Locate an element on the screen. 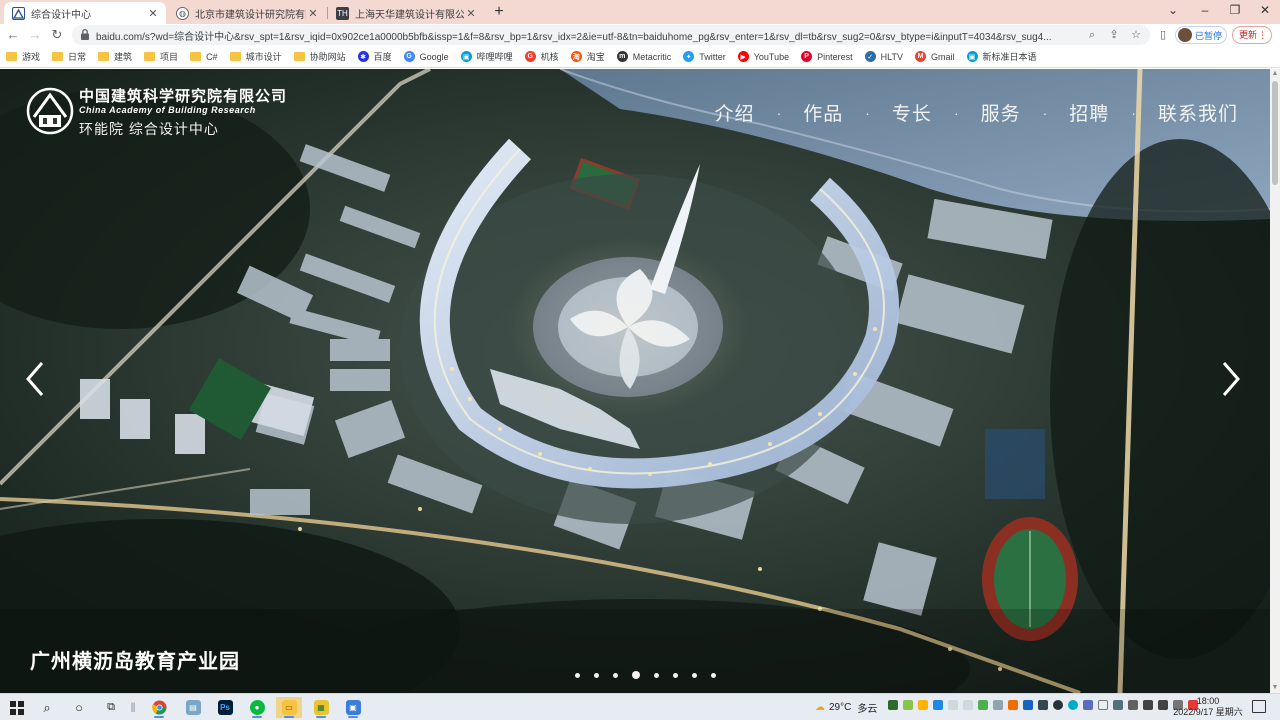  scroll-thumb is located at coordinates (1275, 133).